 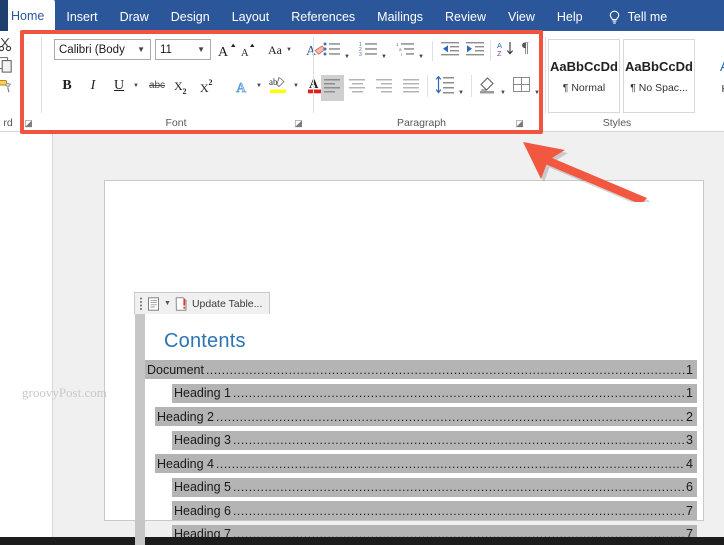 What do you see at coordinates (202, 393) in the screenshot?
I see `toc-entry-label: Heading 1` at bounding box center [202, 393].